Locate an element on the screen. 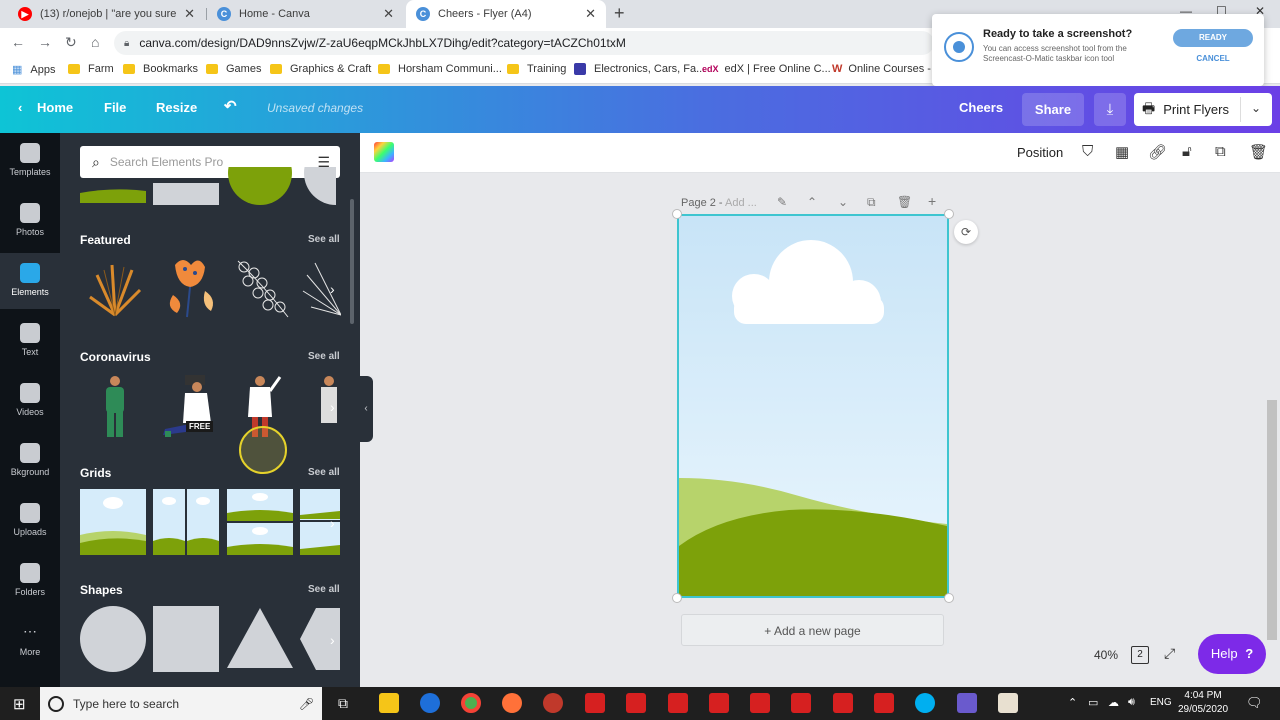 This screenshot has width=1280, height=720. bookmark-games: Games is located at coordinates (233, 69).